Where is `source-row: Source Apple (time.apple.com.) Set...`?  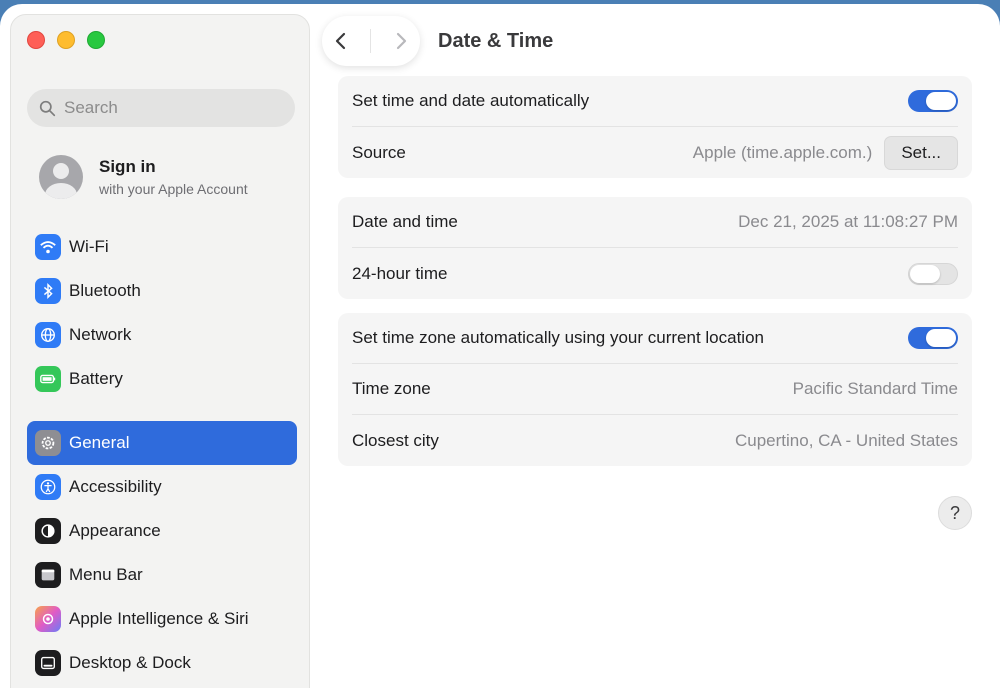 source-row: Source Apple (time.apple.com.) Set... is located at coordinates (655, 152).